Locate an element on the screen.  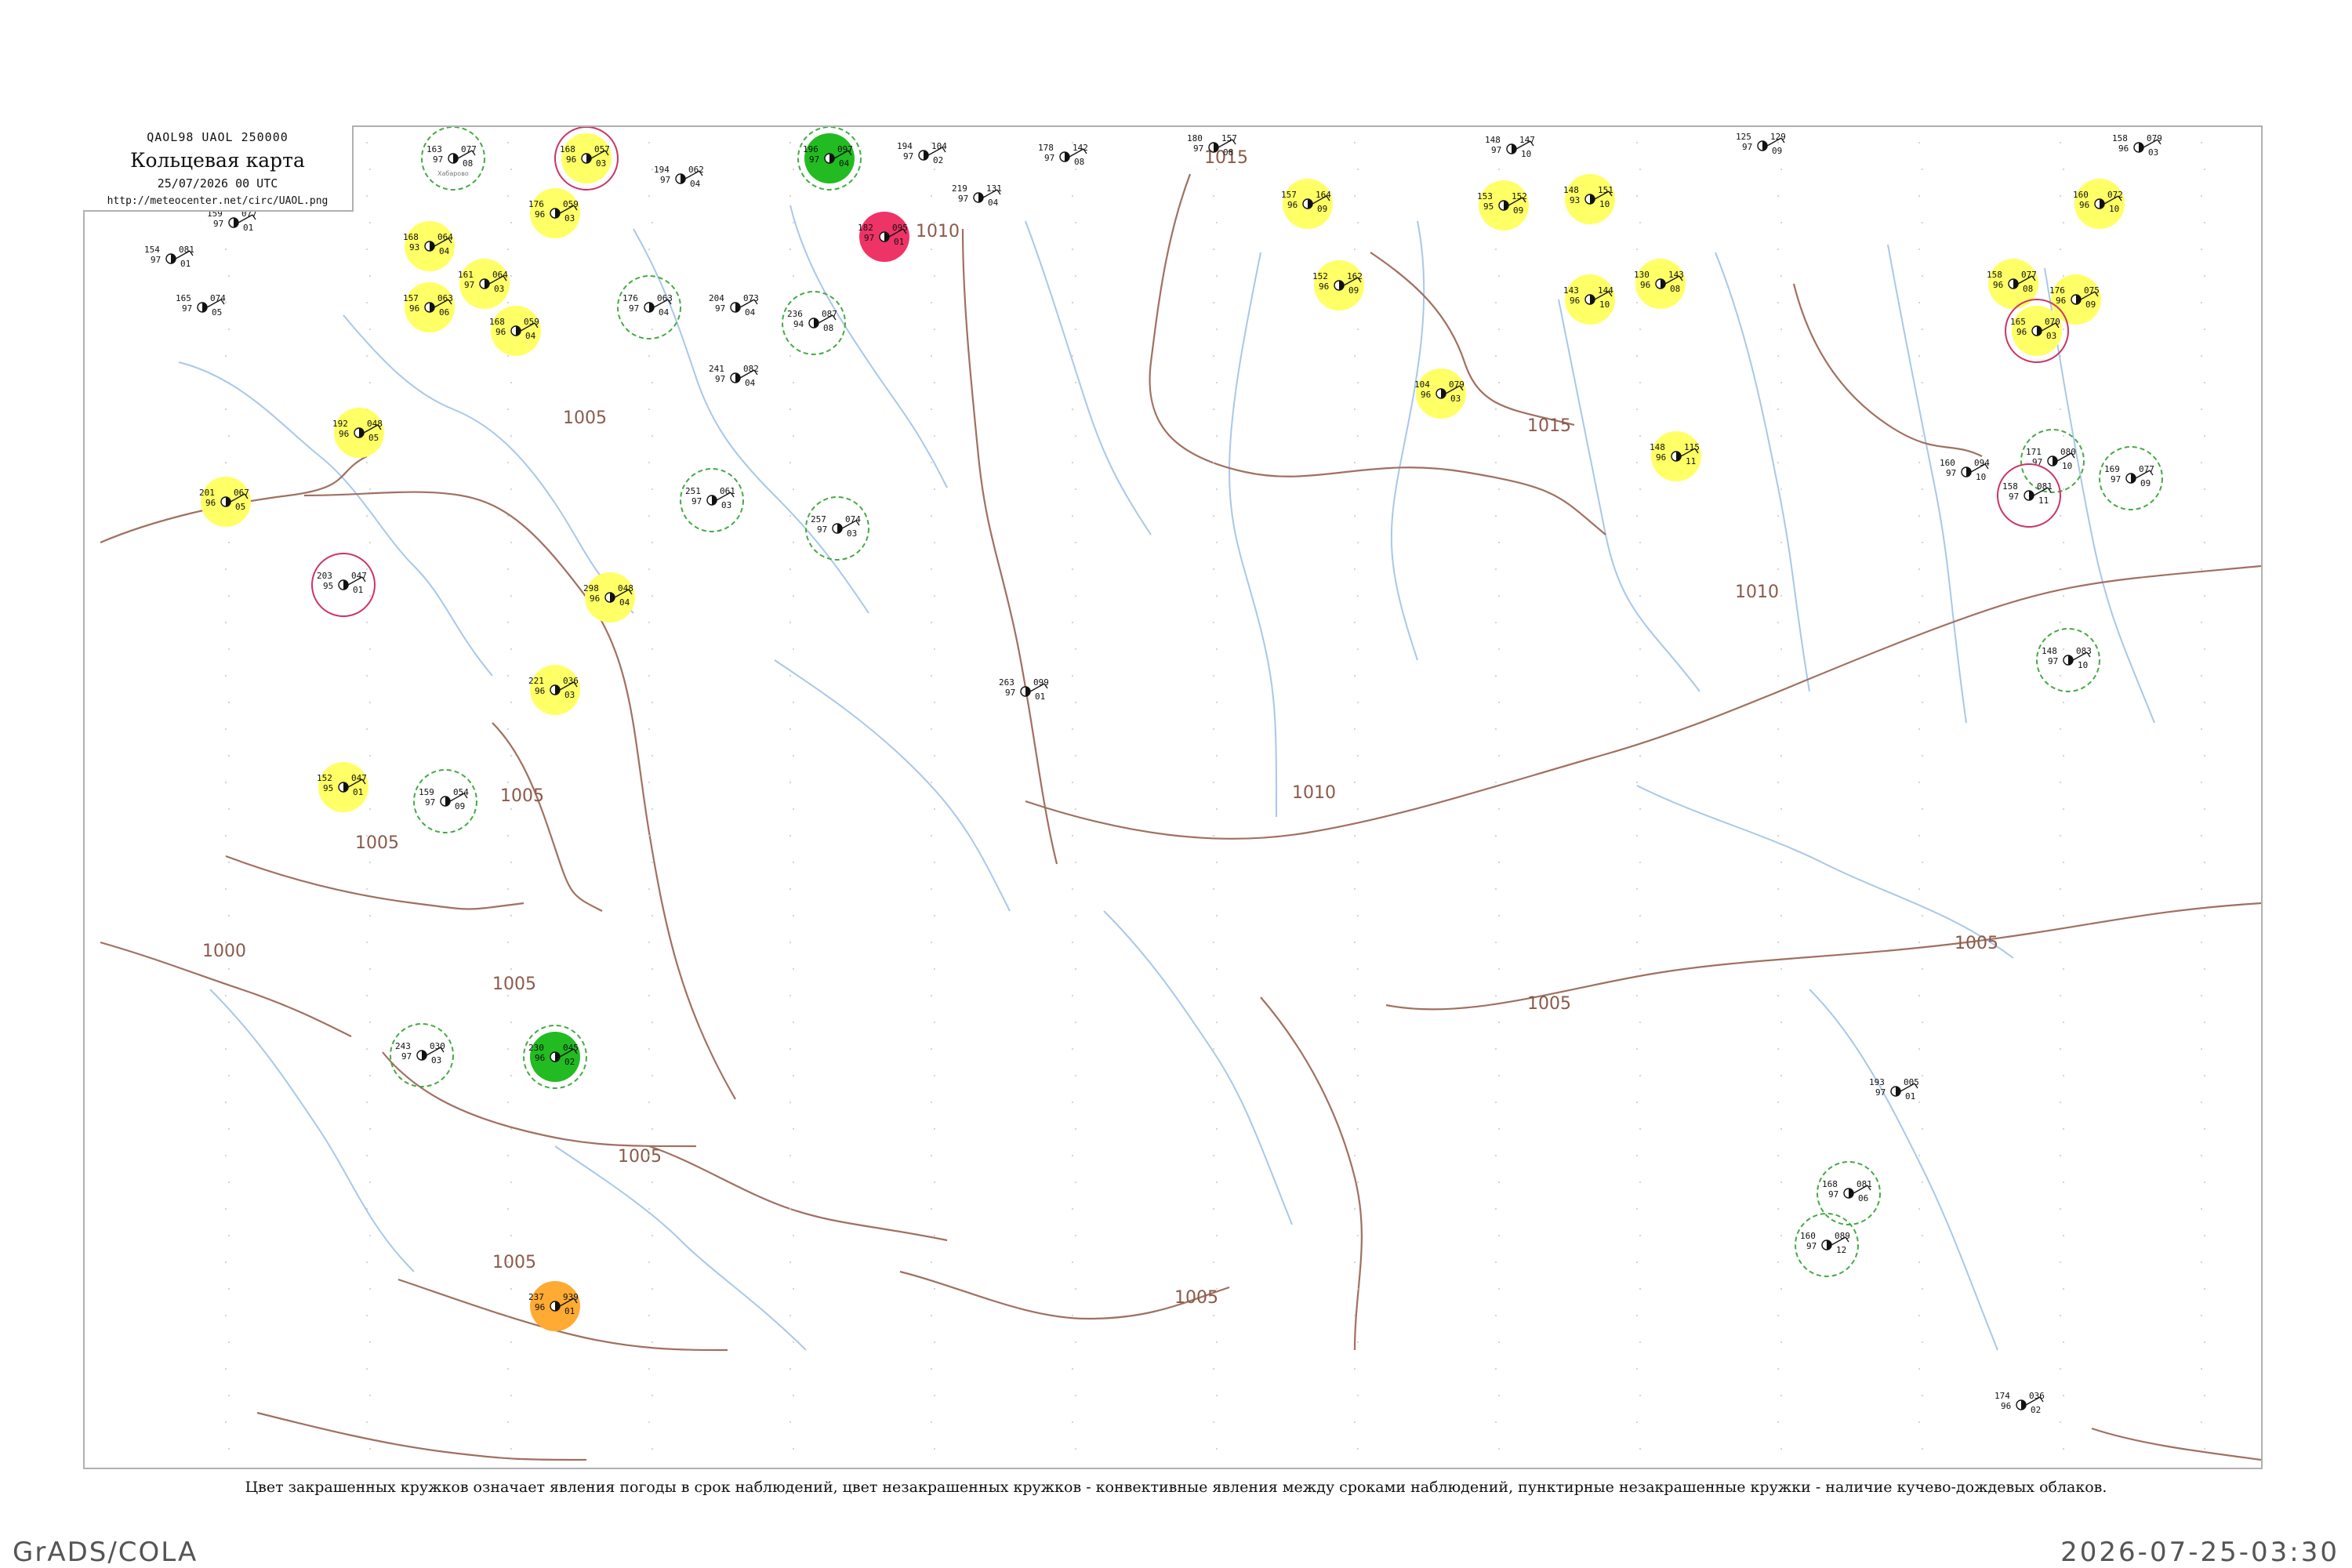
station-pressure: 070 is located at coordinates (2052, 322).